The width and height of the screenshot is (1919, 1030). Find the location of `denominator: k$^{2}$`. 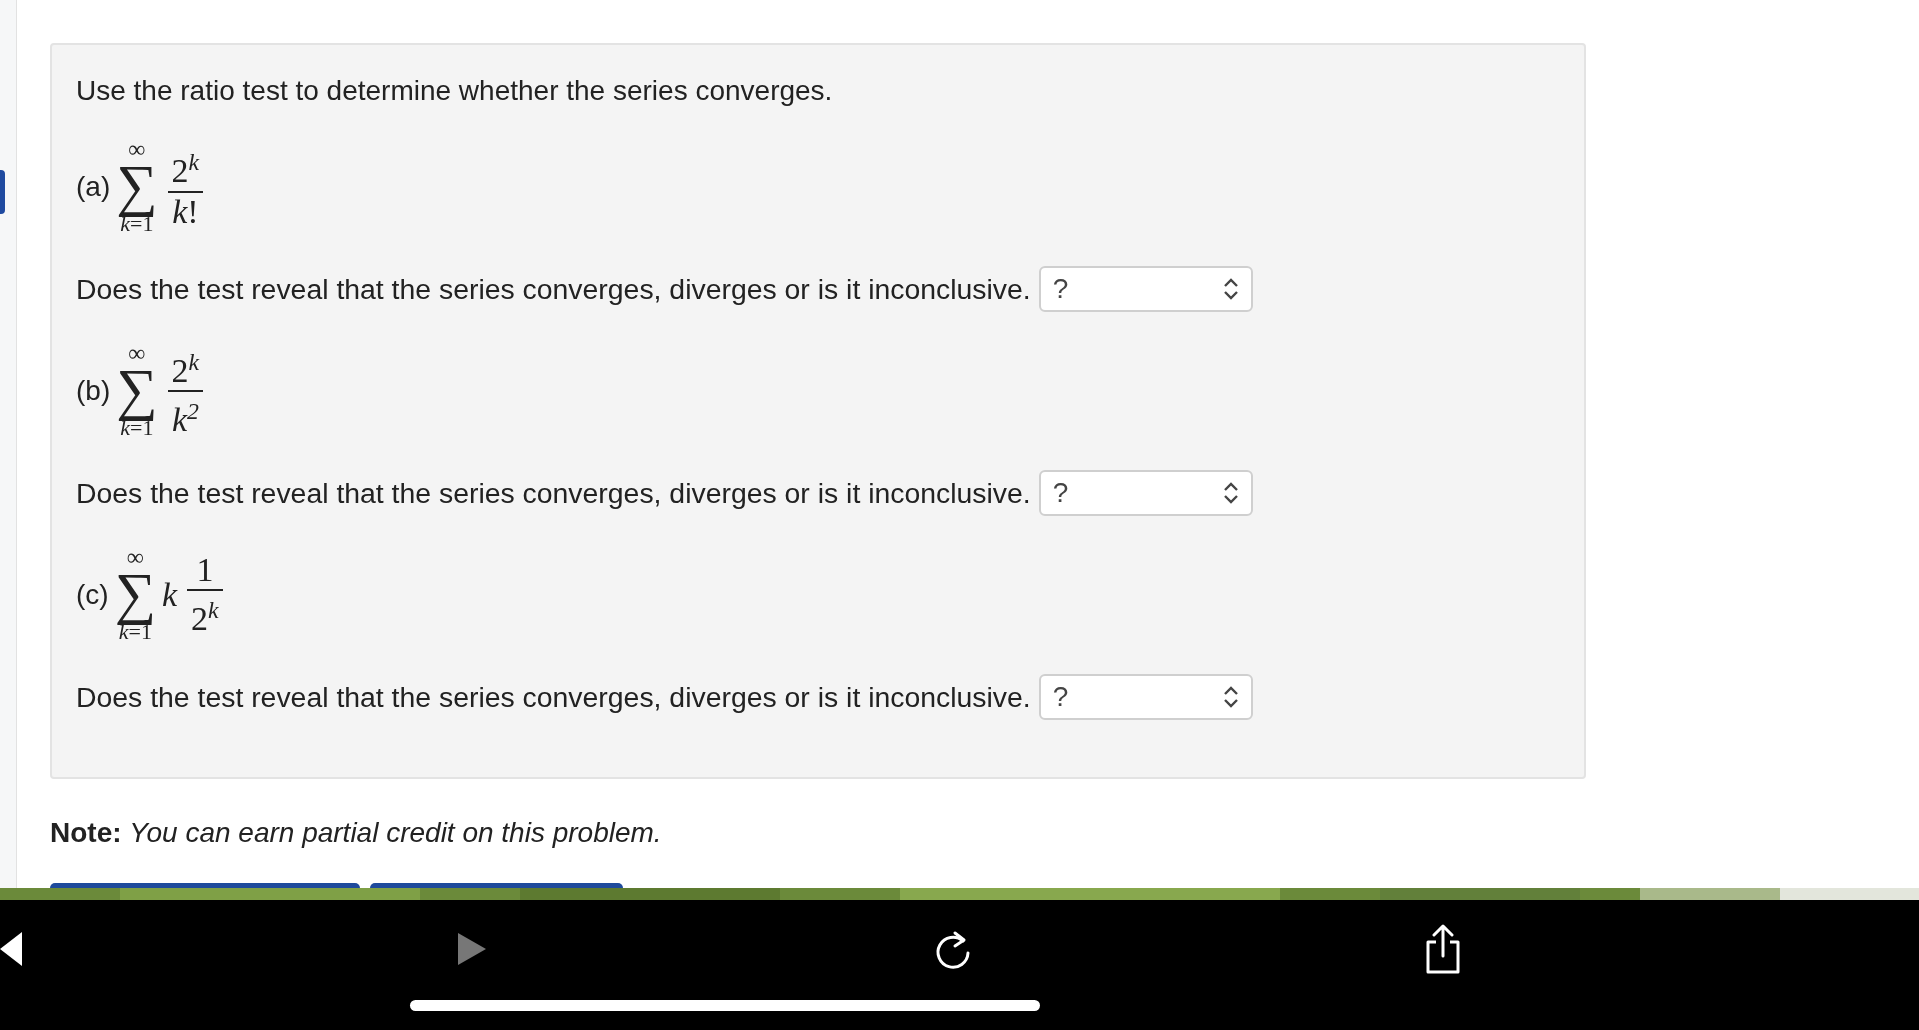

denominator: k$^{2}$ is located at coordinates (185, 418).